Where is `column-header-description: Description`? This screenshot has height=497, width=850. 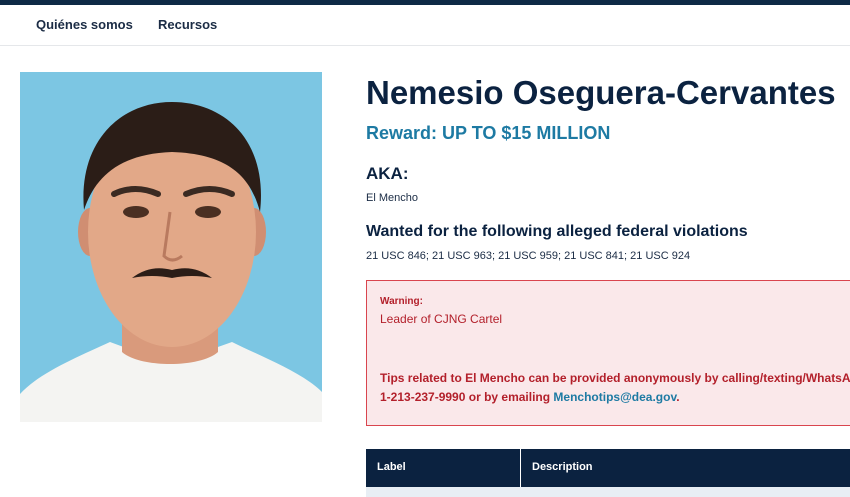
column-header-description: Description is located at coordinates (562, 467).